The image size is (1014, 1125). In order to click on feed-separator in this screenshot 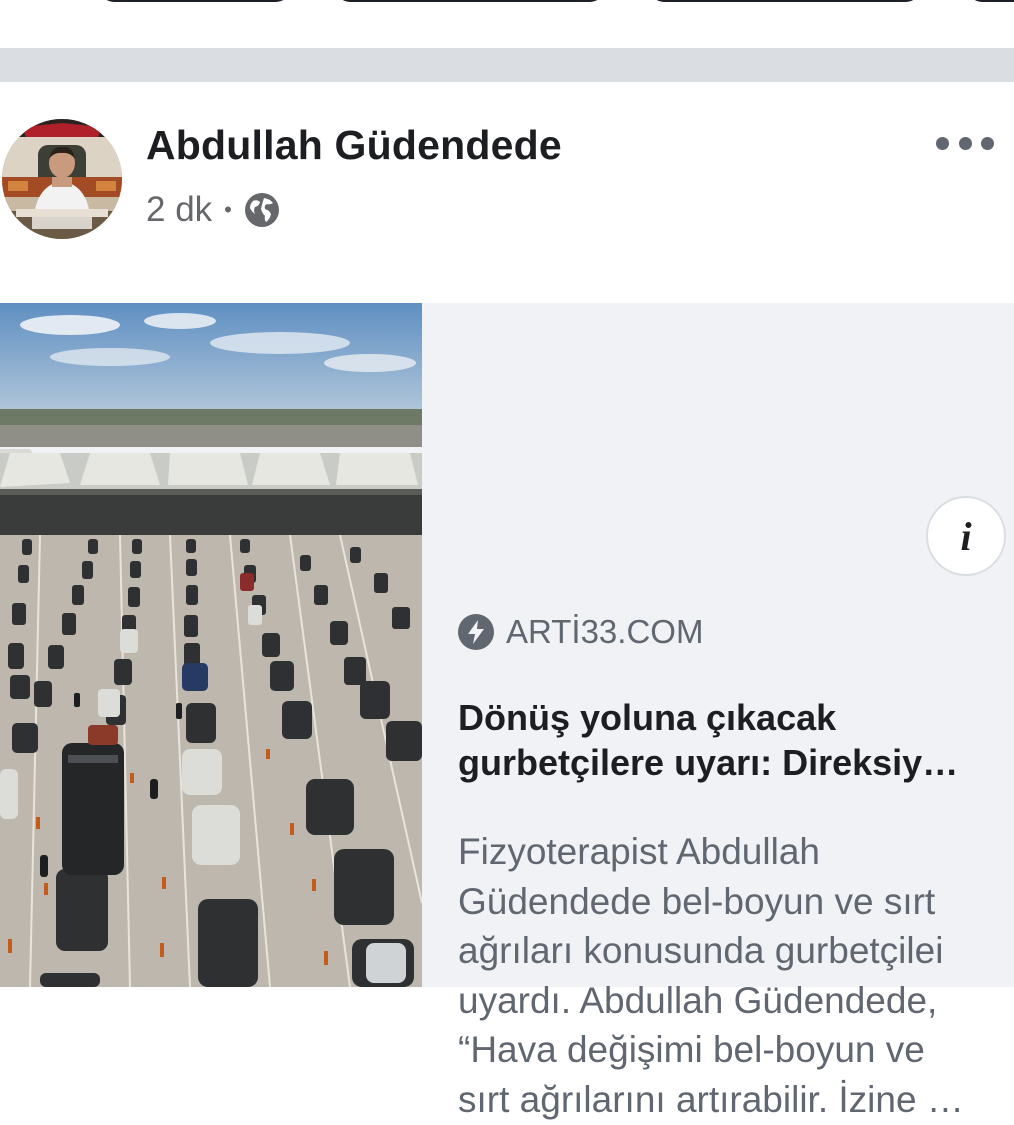, I will do `click(507, 65)`.